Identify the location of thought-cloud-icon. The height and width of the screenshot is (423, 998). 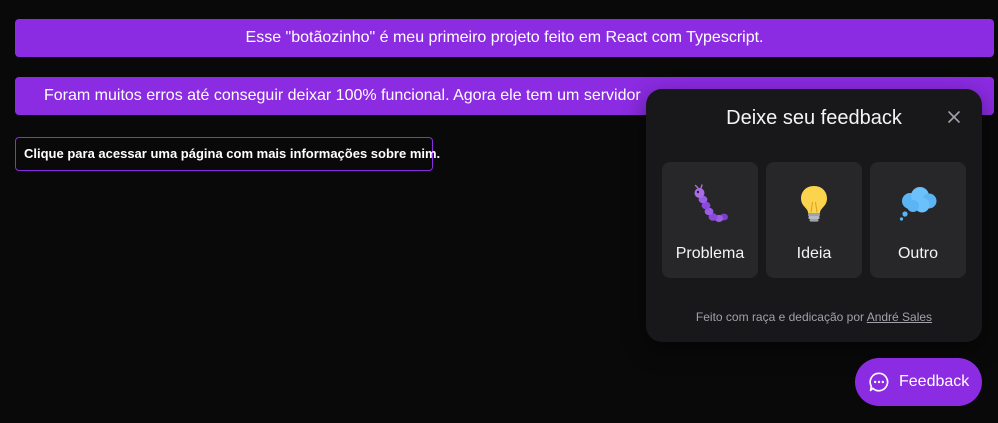
(918, 204).